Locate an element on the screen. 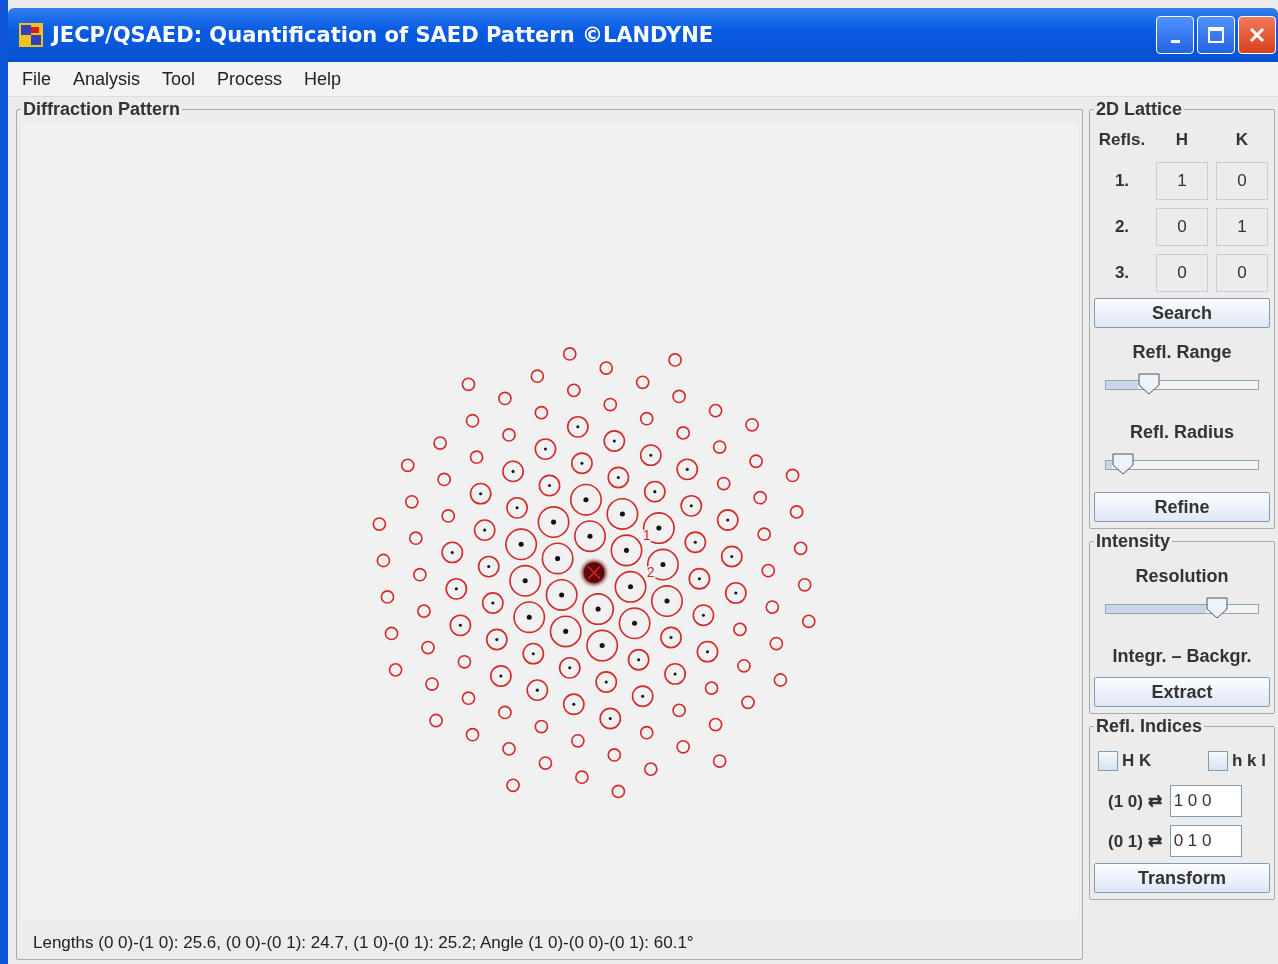 This screenshot has height=964, width=1278. panel-title: Refl. Indices is located at coordinates (1149, 726).